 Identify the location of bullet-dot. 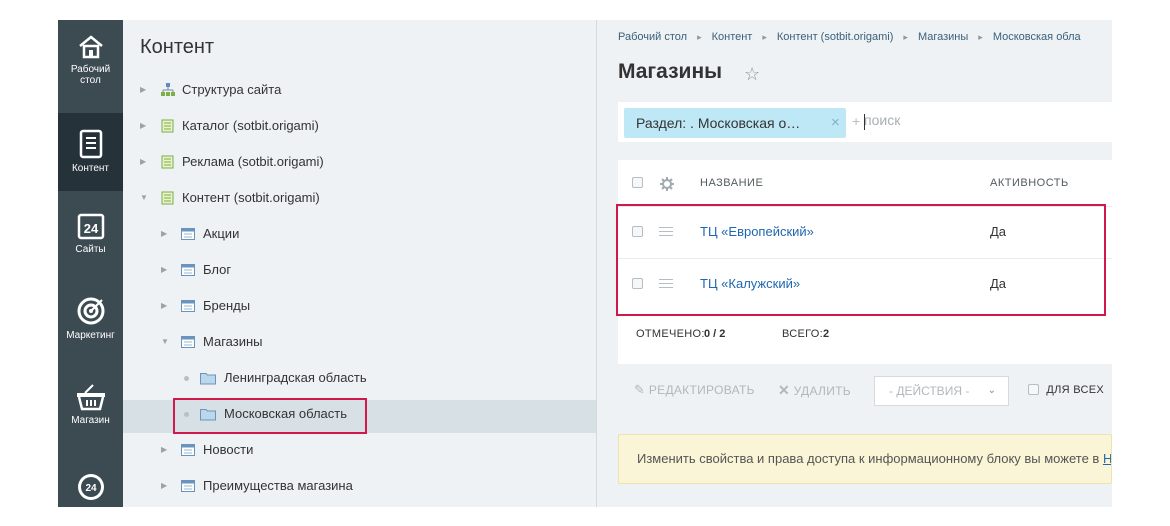
(186, 378).